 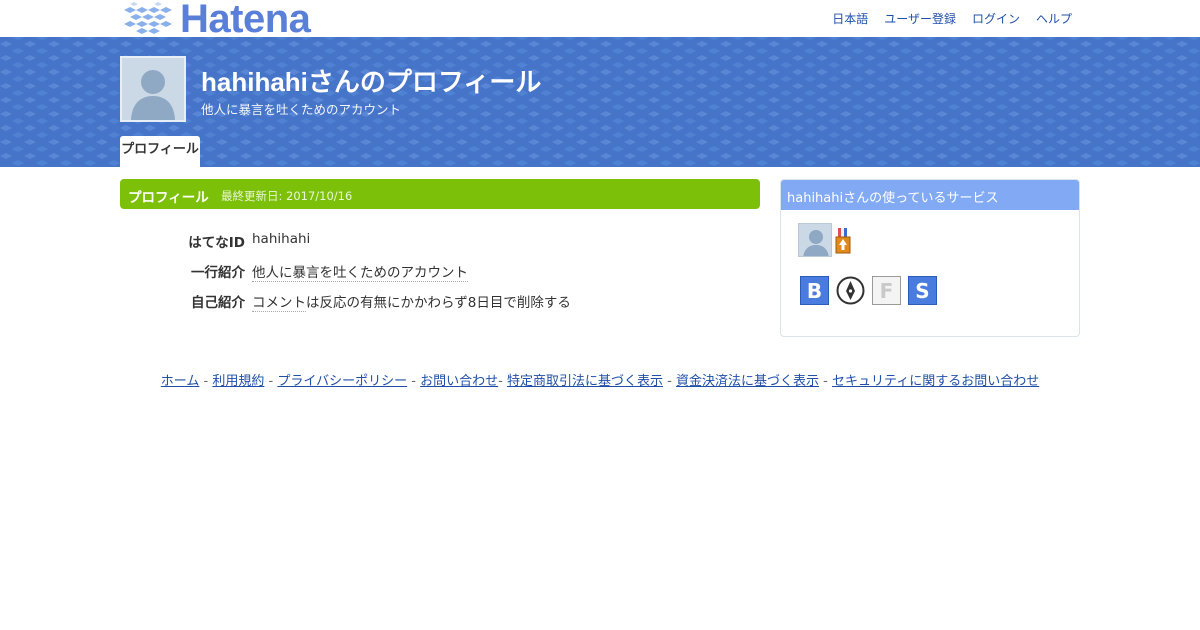 What do you see at coordinates (245, 20) in the screenshot?
I see `logo-text: Hatena` at bounding box center [245, 20].